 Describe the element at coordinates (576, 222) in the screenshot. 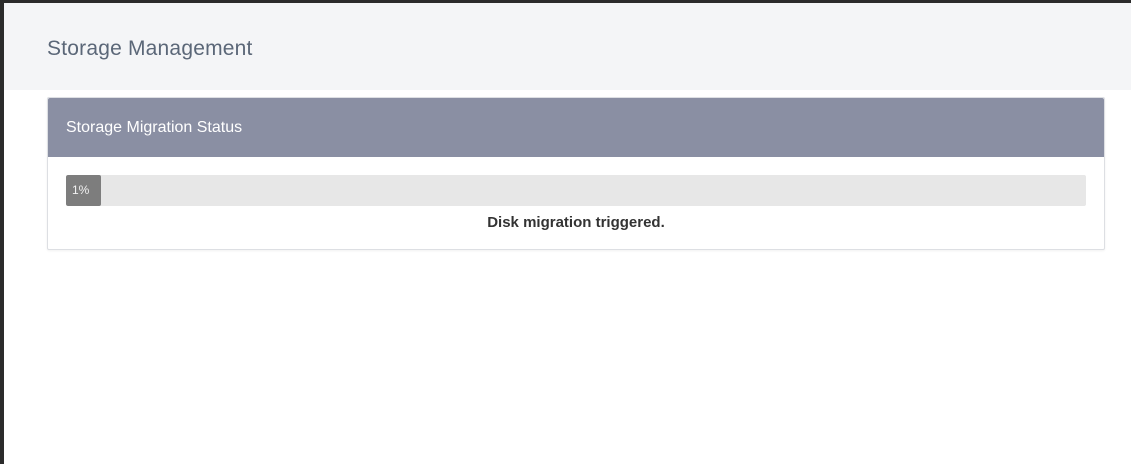

I see `migration-status-message: Disk migration triggered.` at that location.